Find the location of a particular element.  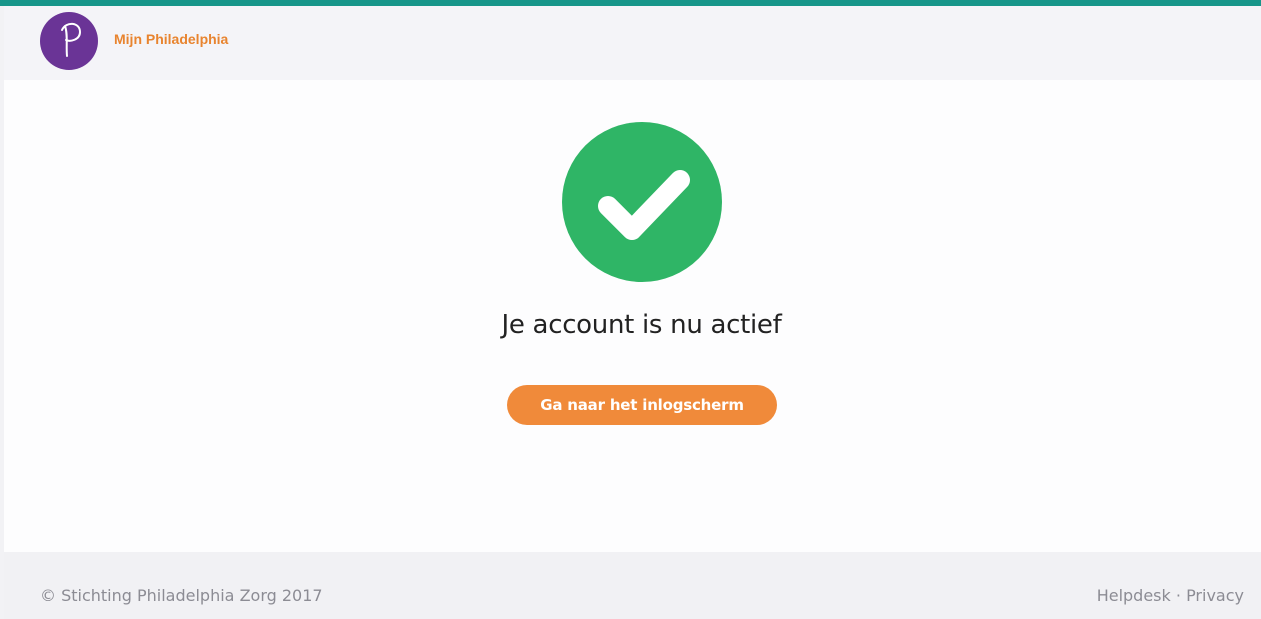

helpdesk-link: Helpdesk is located at coordinates (1134, 595).